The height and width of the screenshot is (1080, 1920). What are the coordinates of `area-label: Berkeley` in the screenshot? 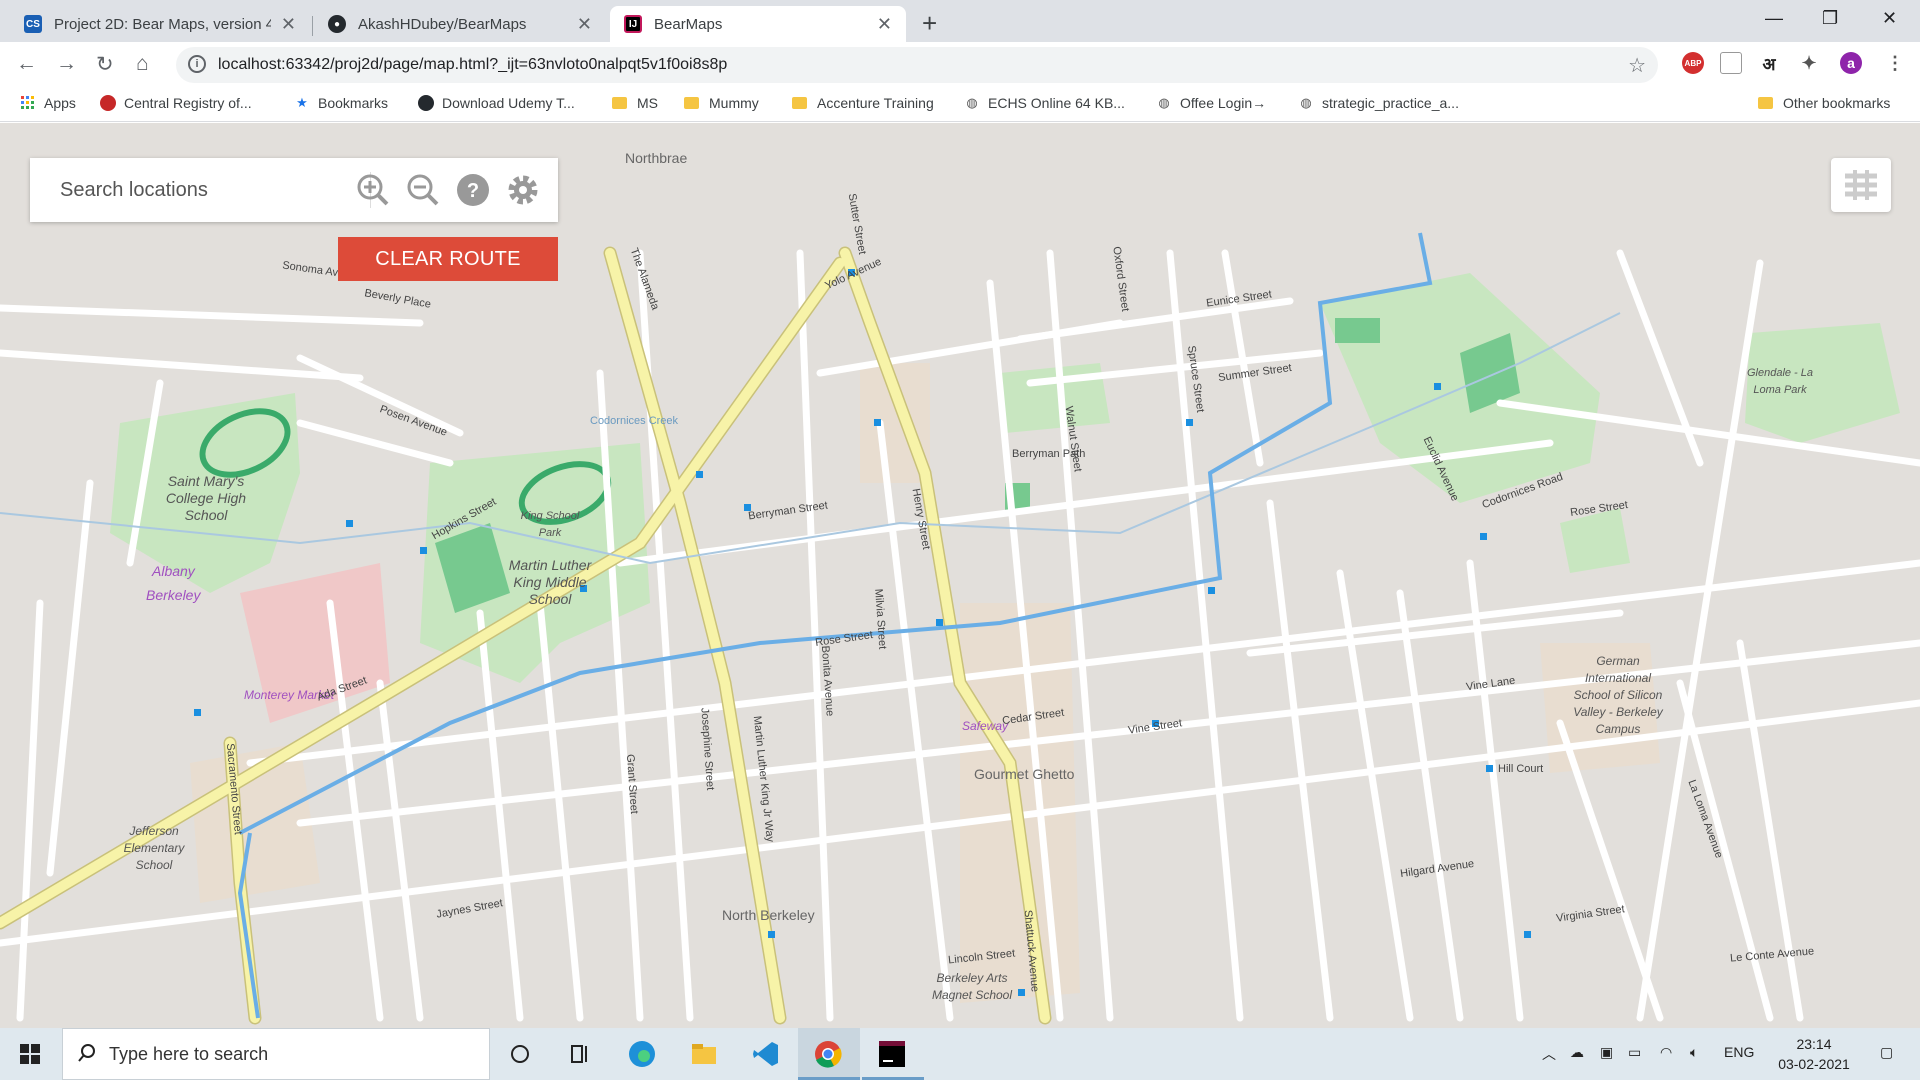 It's located at (173, 595).